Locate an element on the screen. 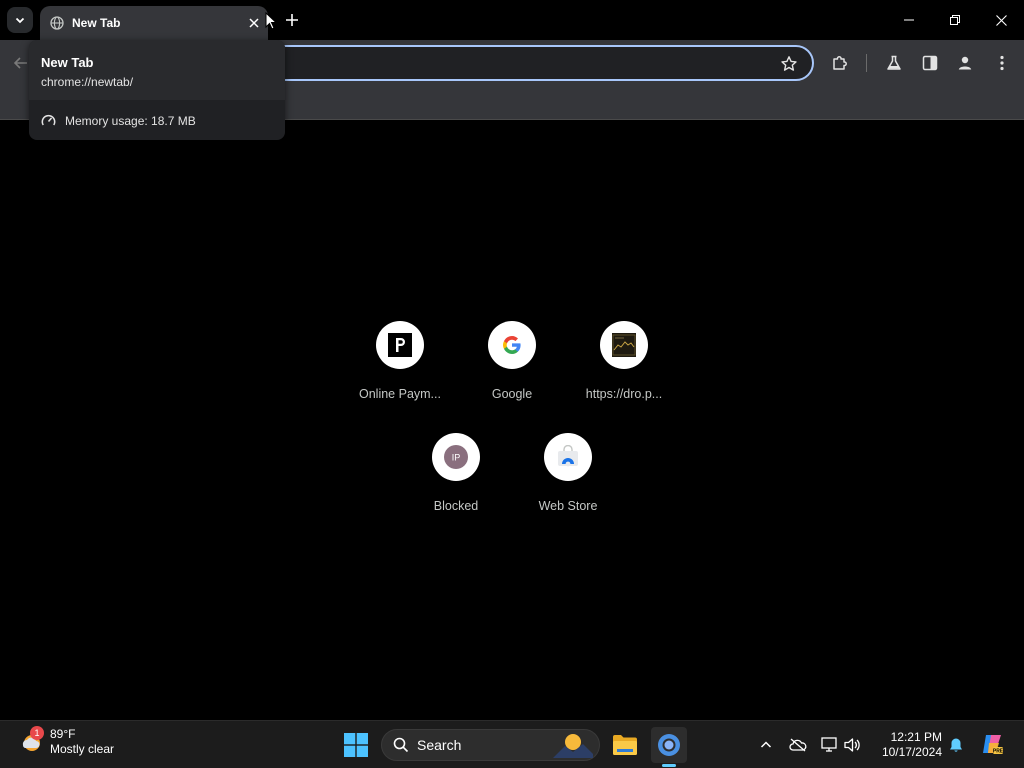 The image size is (1024, 768). chrome-logo-icon is located at coordinates (669, 745).